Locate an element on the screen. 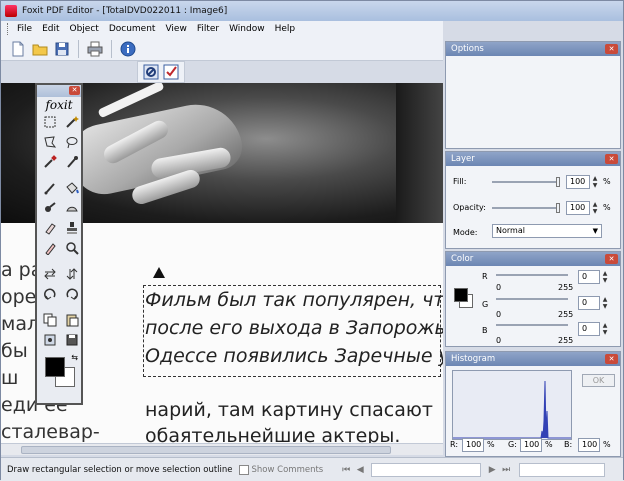  flip-vertical-icon is located at coordinates (72, 274).